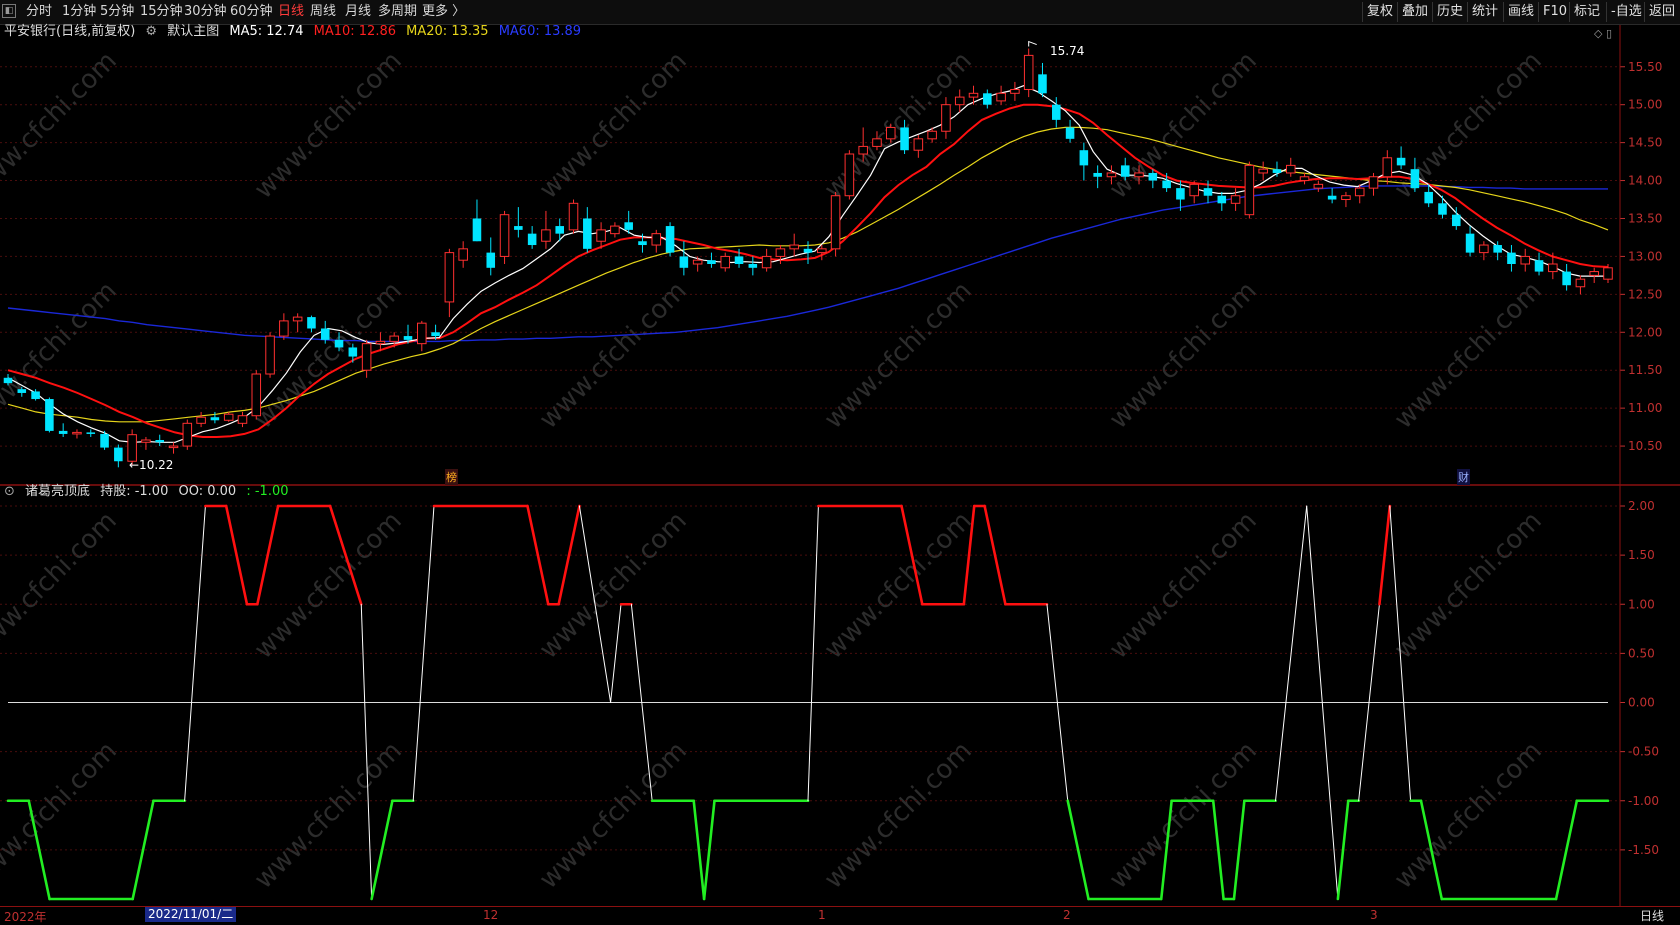  What do you see at coordinates (1643, 752) in the screenshot?
I see `ind-tick-label: -0.50` at bounding box center [1643, 752].